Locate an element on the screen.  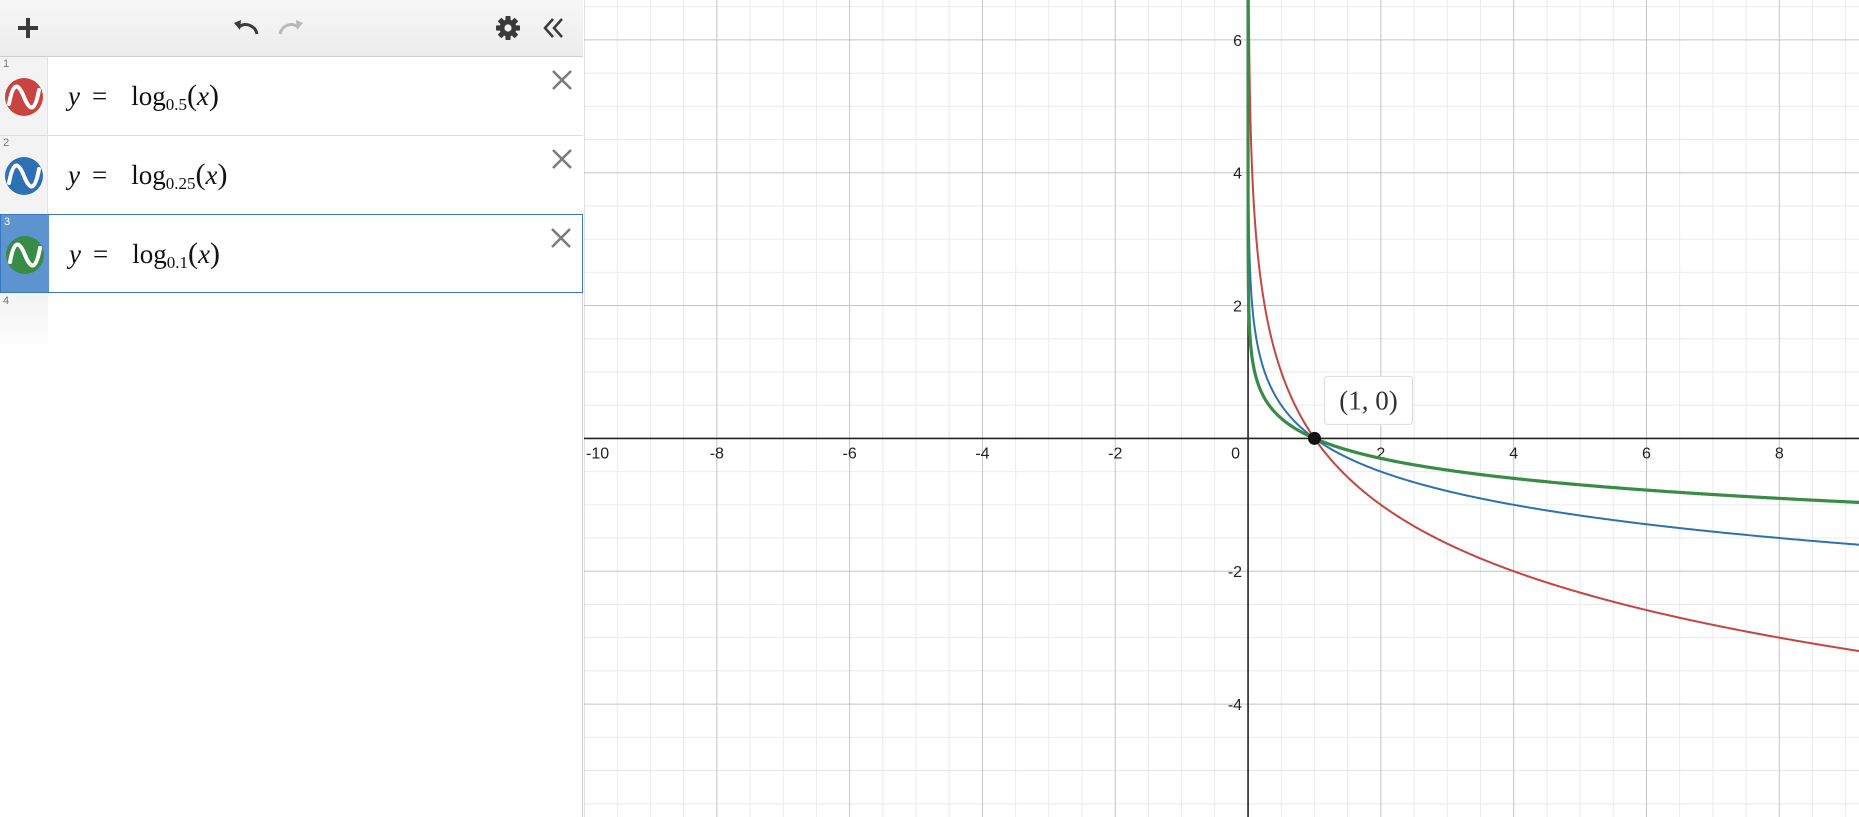
formula-base: 0.25 is located at coordinates (180, 183).